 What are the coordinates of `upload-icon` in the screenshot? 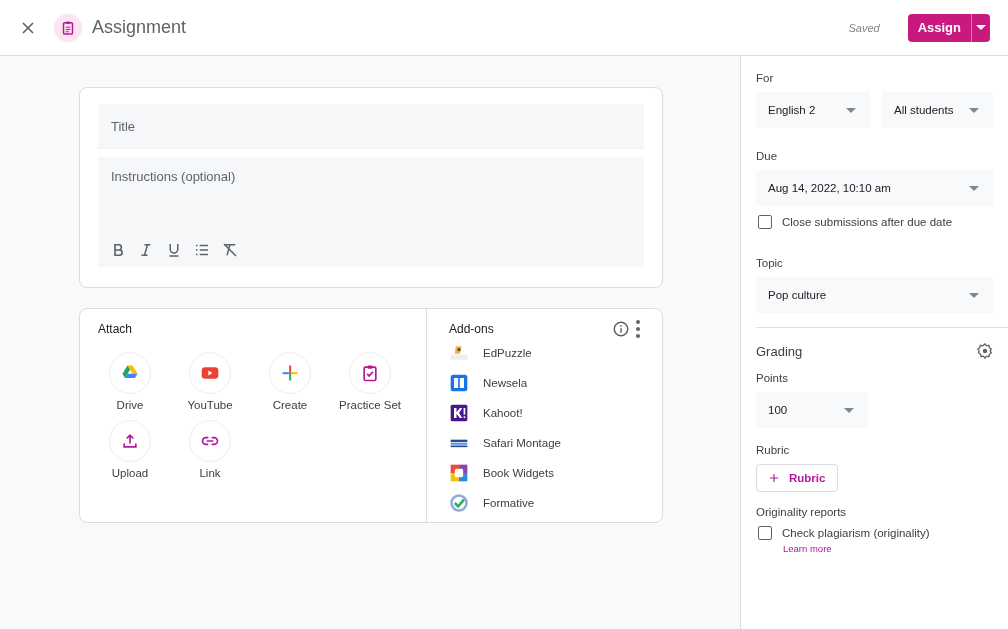 It's located at (130, 441).